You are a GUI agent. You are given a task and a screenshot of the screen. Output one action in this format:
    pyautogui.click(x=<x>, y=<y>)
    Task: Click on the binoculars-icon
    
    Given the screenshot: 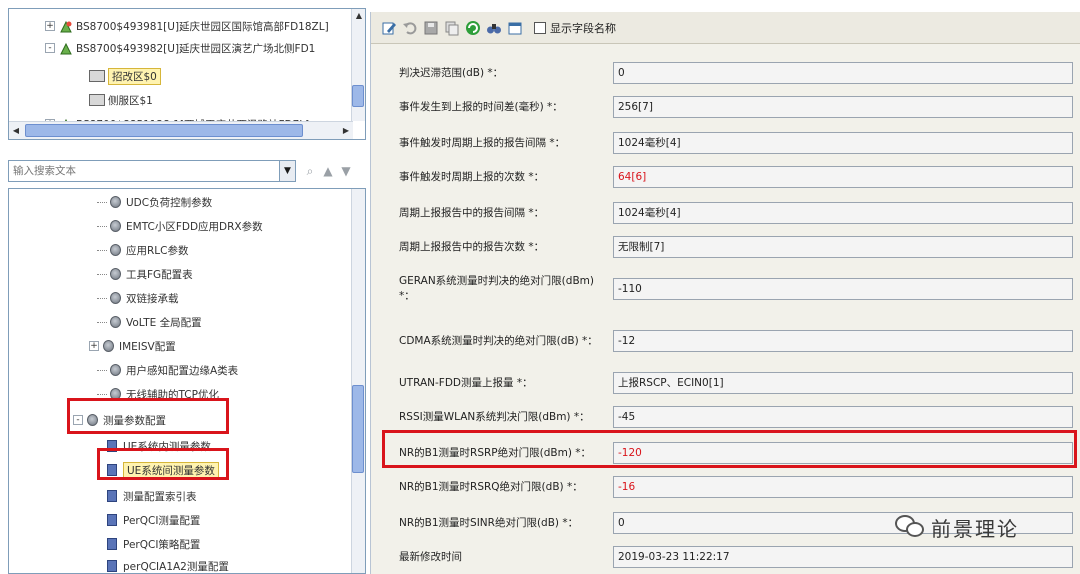 What is the action you would take?
    pyautogui.click(x=494, y=28)
    